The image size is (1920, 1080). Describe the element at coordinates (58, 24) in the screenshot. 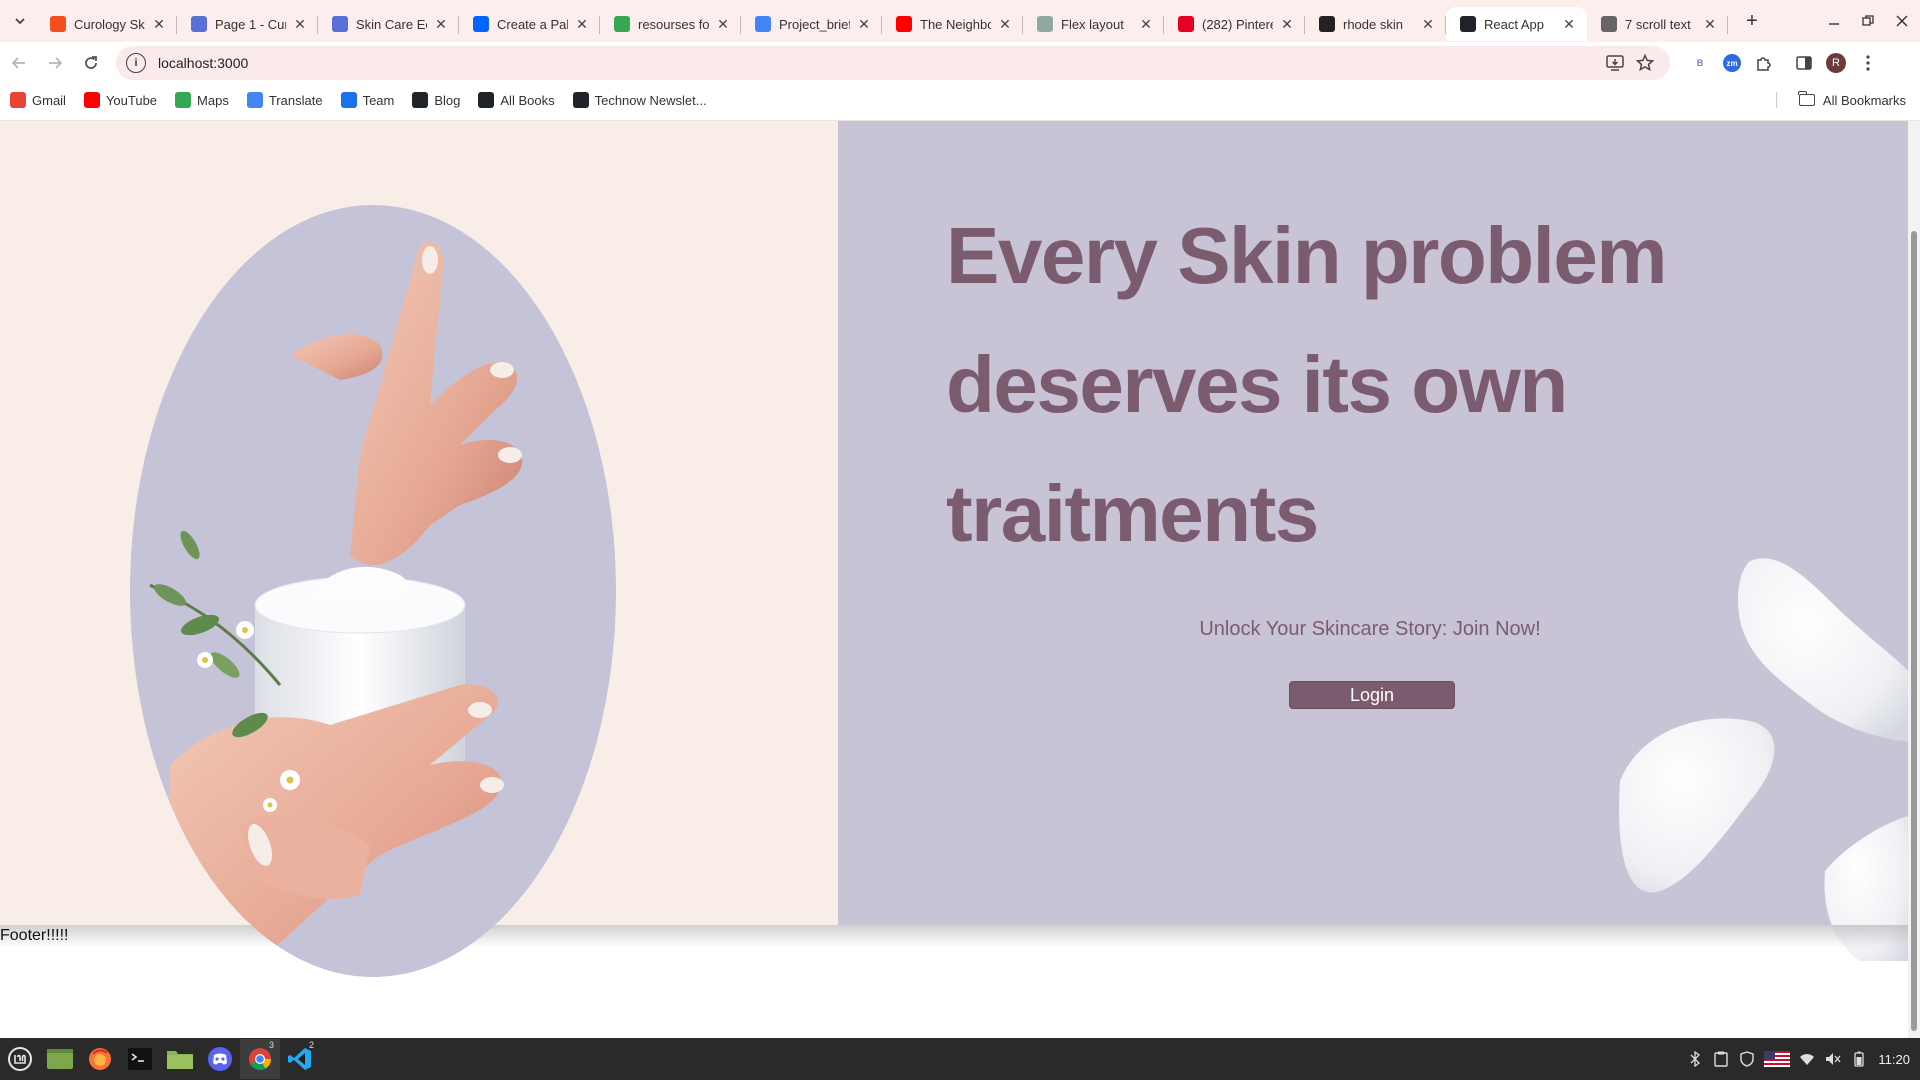

I see `figma-icon` at that location.